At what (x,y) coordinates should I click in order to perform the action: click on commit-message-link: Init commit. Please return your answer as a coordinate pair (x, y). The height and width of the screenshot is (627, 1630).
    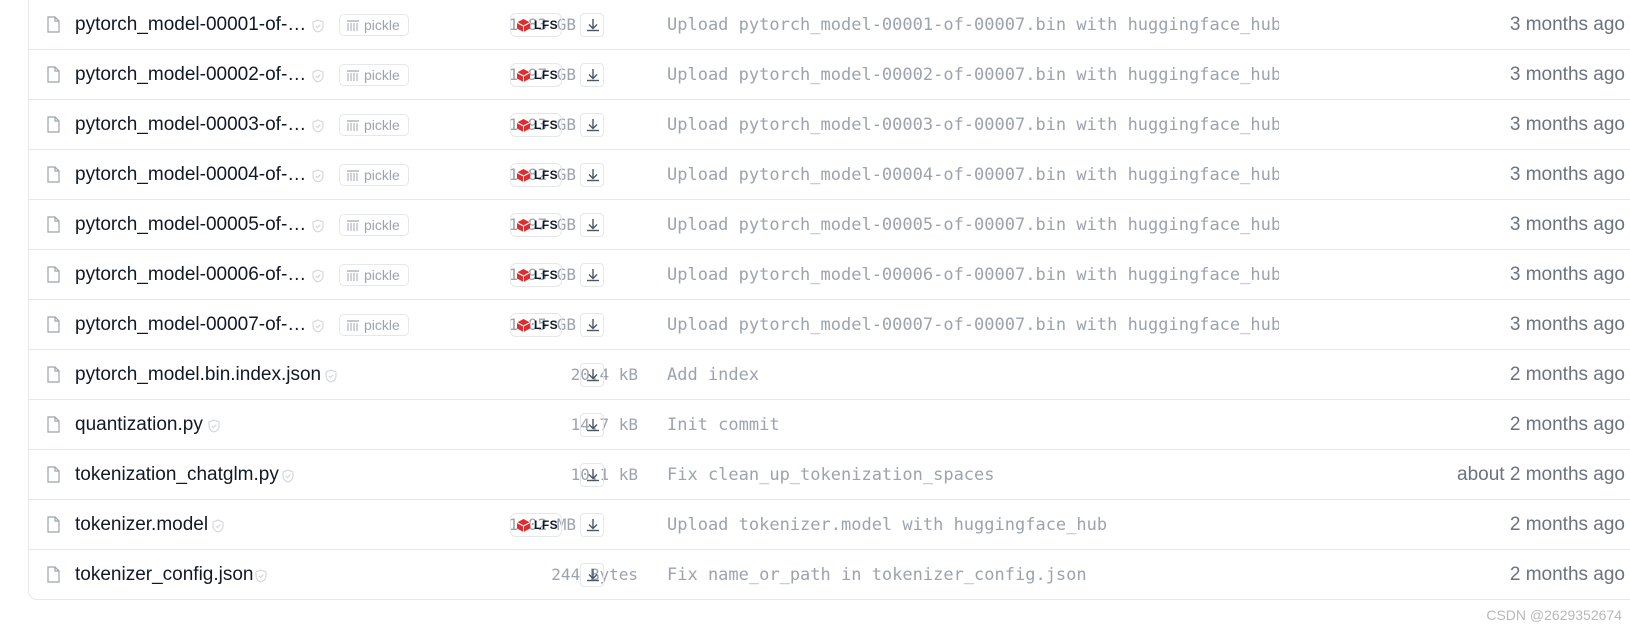
    Looking at the image, I should click on (973, 425).